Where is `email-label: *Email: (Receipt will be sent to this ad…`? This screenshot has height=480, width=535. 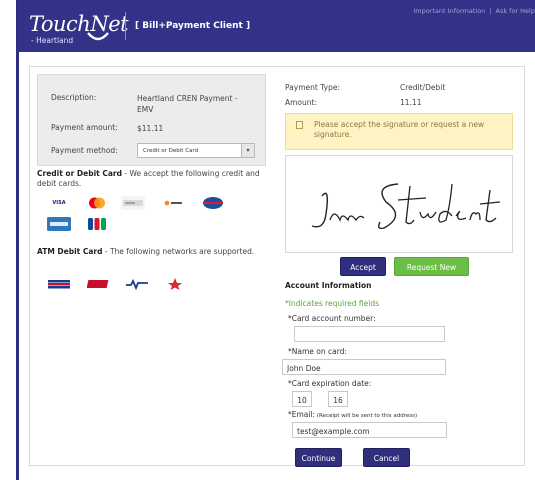 email-label: *Email: (Receipt will be sent to this ad… is located at coordinates (352, 414).